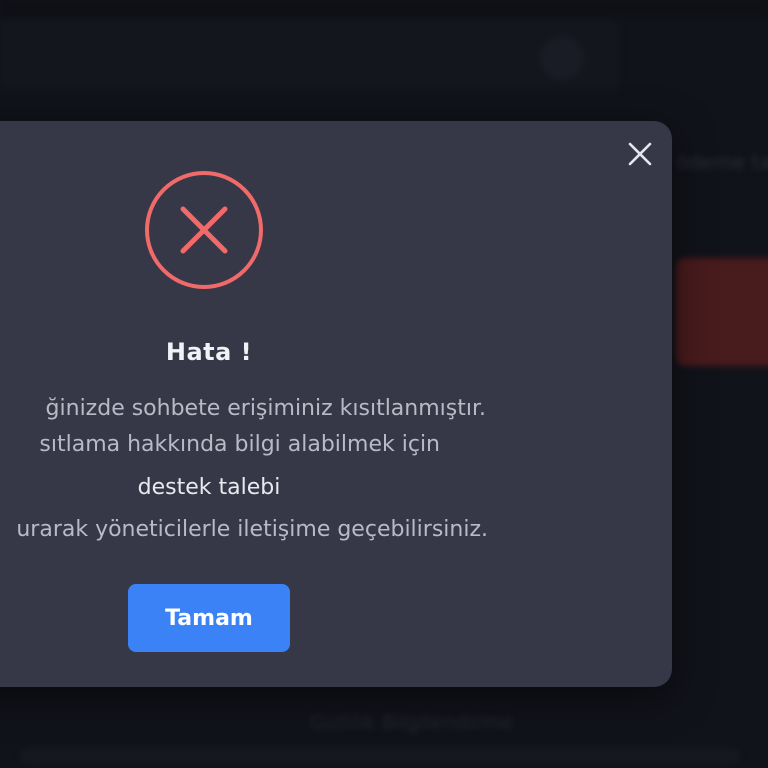 The height and width of the screenshot is (768, 768). Describe the element at coordinates (209, 352) in the screenshot. I see `modal-title: Hata !` at that location.